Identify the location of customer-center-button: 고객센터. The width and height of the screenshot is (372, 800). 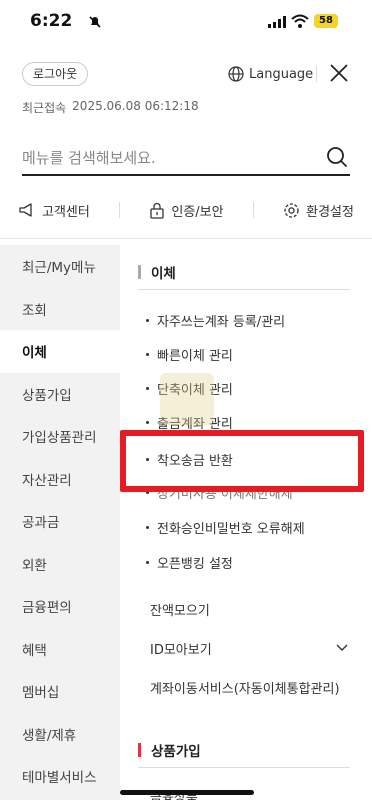
(54, 210).